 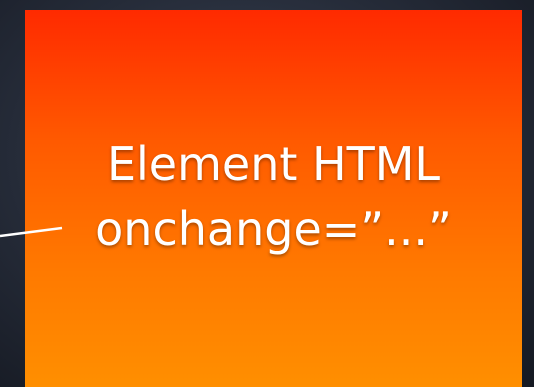 What do you see at coordinates (273, 164) in the screenshot?
I see `element-html-label: Element HTML` at bounding box center [273, 164].